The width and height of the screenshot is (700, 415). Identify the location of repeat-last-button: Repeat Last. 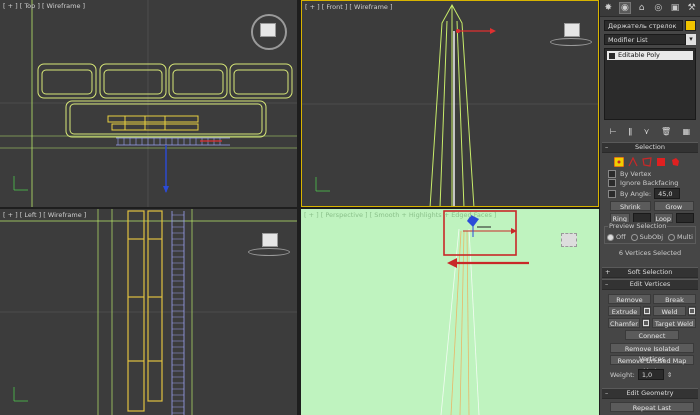
(652, 407).